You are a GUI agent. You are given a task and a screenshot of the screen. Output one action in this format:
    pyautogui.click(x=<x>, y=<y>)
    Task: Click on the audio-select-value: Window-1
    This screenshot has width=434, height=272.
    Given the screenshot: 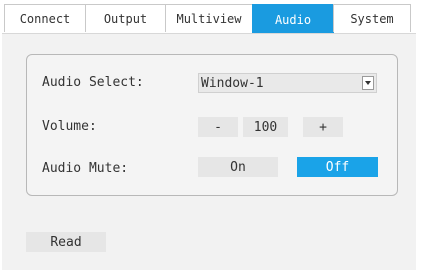 What is the action you would take?
    pyautogui.click(x=232, y=83)
    